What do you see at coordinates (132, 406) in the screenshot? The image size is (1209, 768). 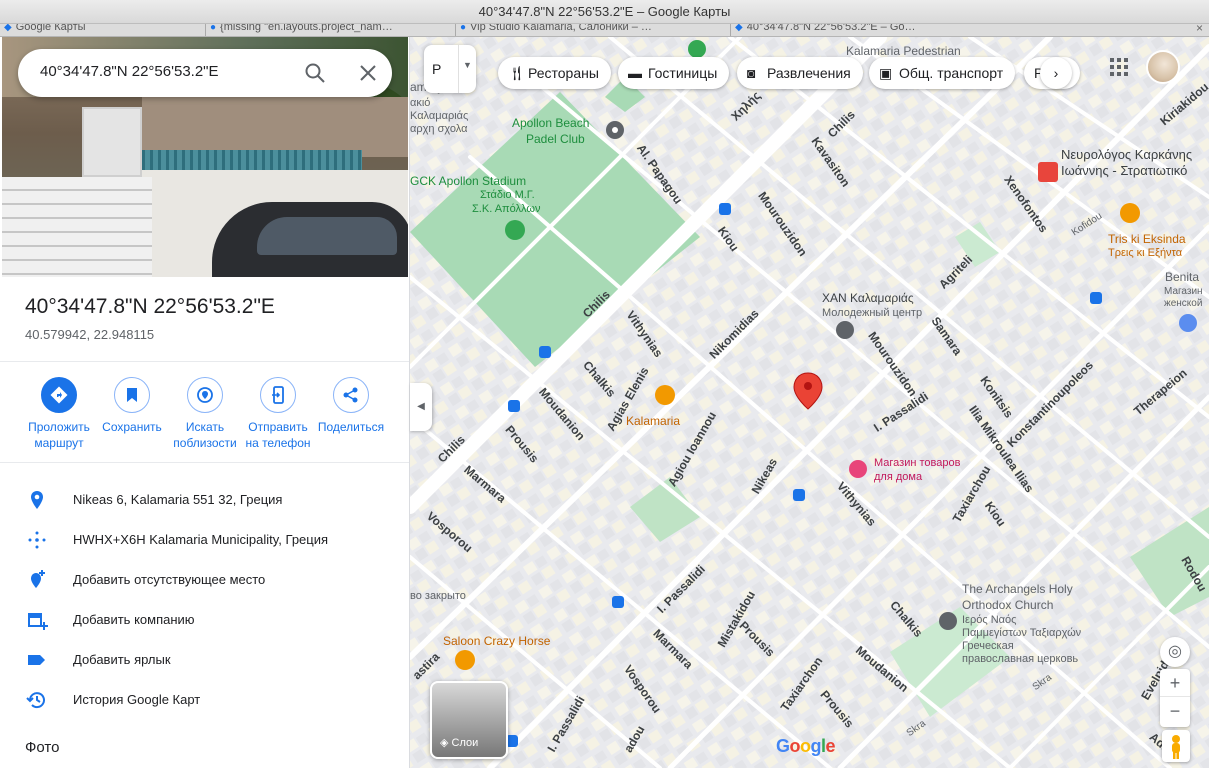 I see `save-button: Сохранить` at bounding box center [132, 406].